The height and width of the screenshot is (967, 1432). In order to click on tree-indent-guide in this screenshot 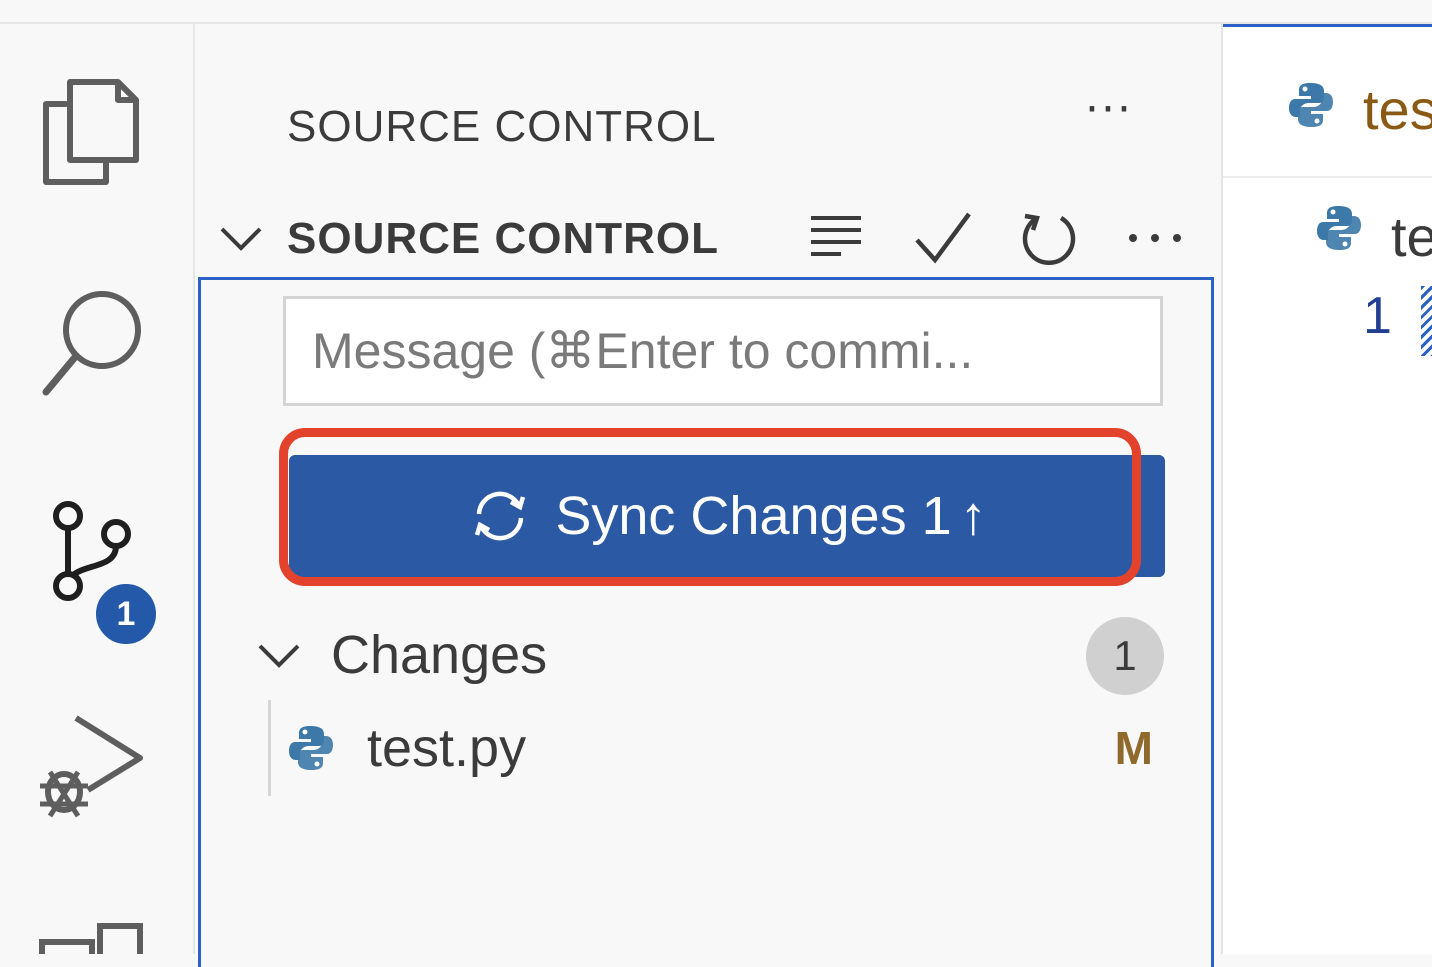, I will do `click(269, 748)`.